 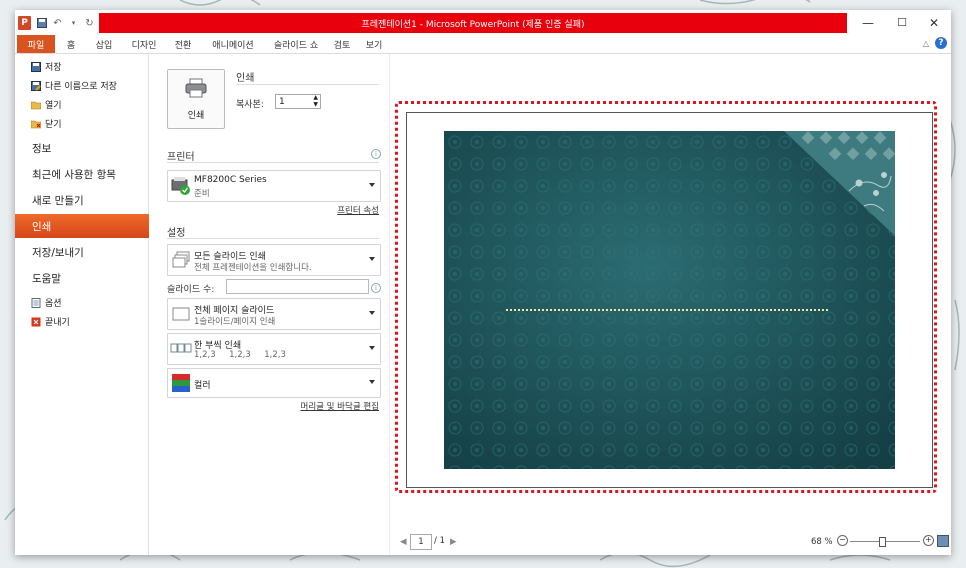 What do you see at coordinates (882, 542) in the screenshot?
I see `zoom-slider-thumb` at bounding box center [882, 542].